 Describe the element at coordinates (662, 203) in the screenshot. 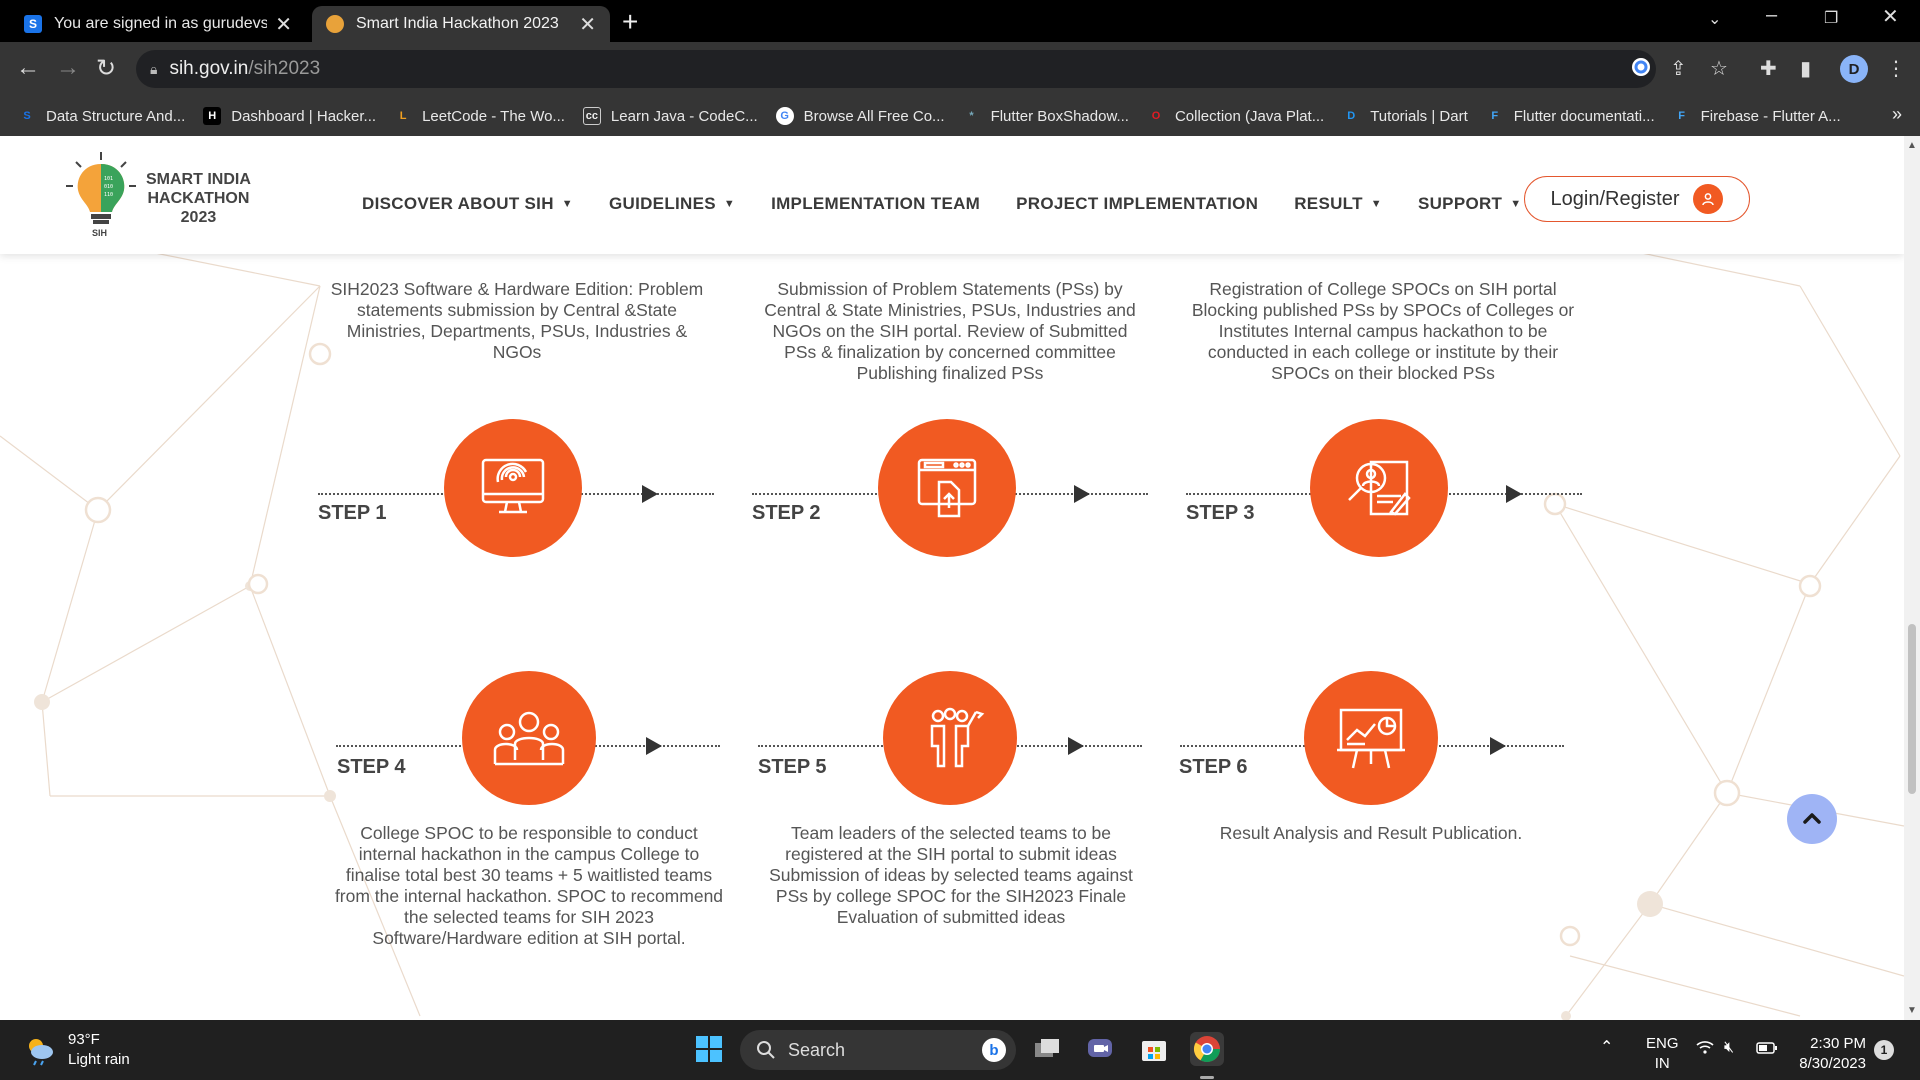

I see `nav-label: GUIDELINES` at that location.